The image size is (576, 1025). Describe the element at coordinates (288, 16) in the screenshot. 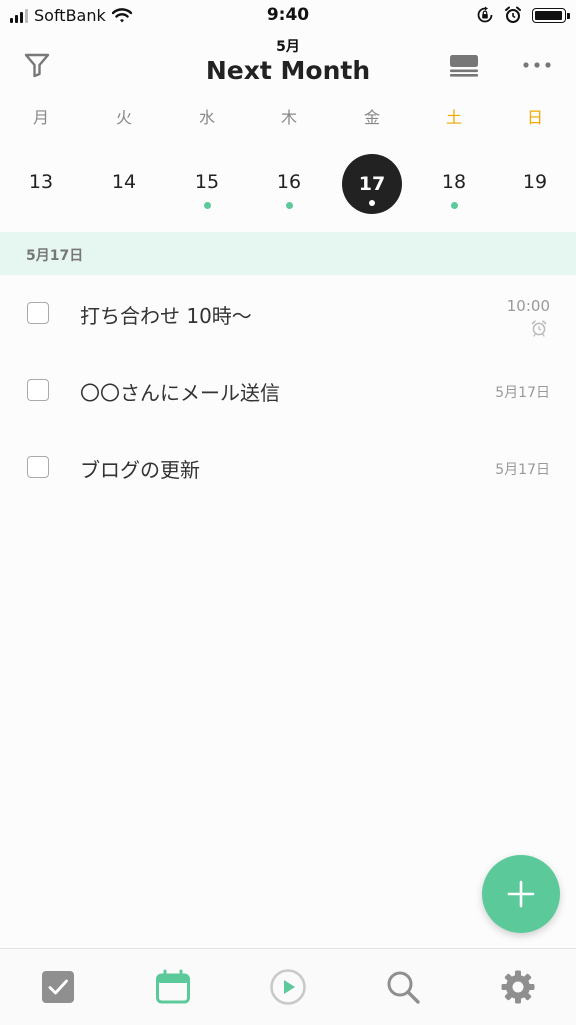

I see `status-bar: SoftBank 9:40` at that location.